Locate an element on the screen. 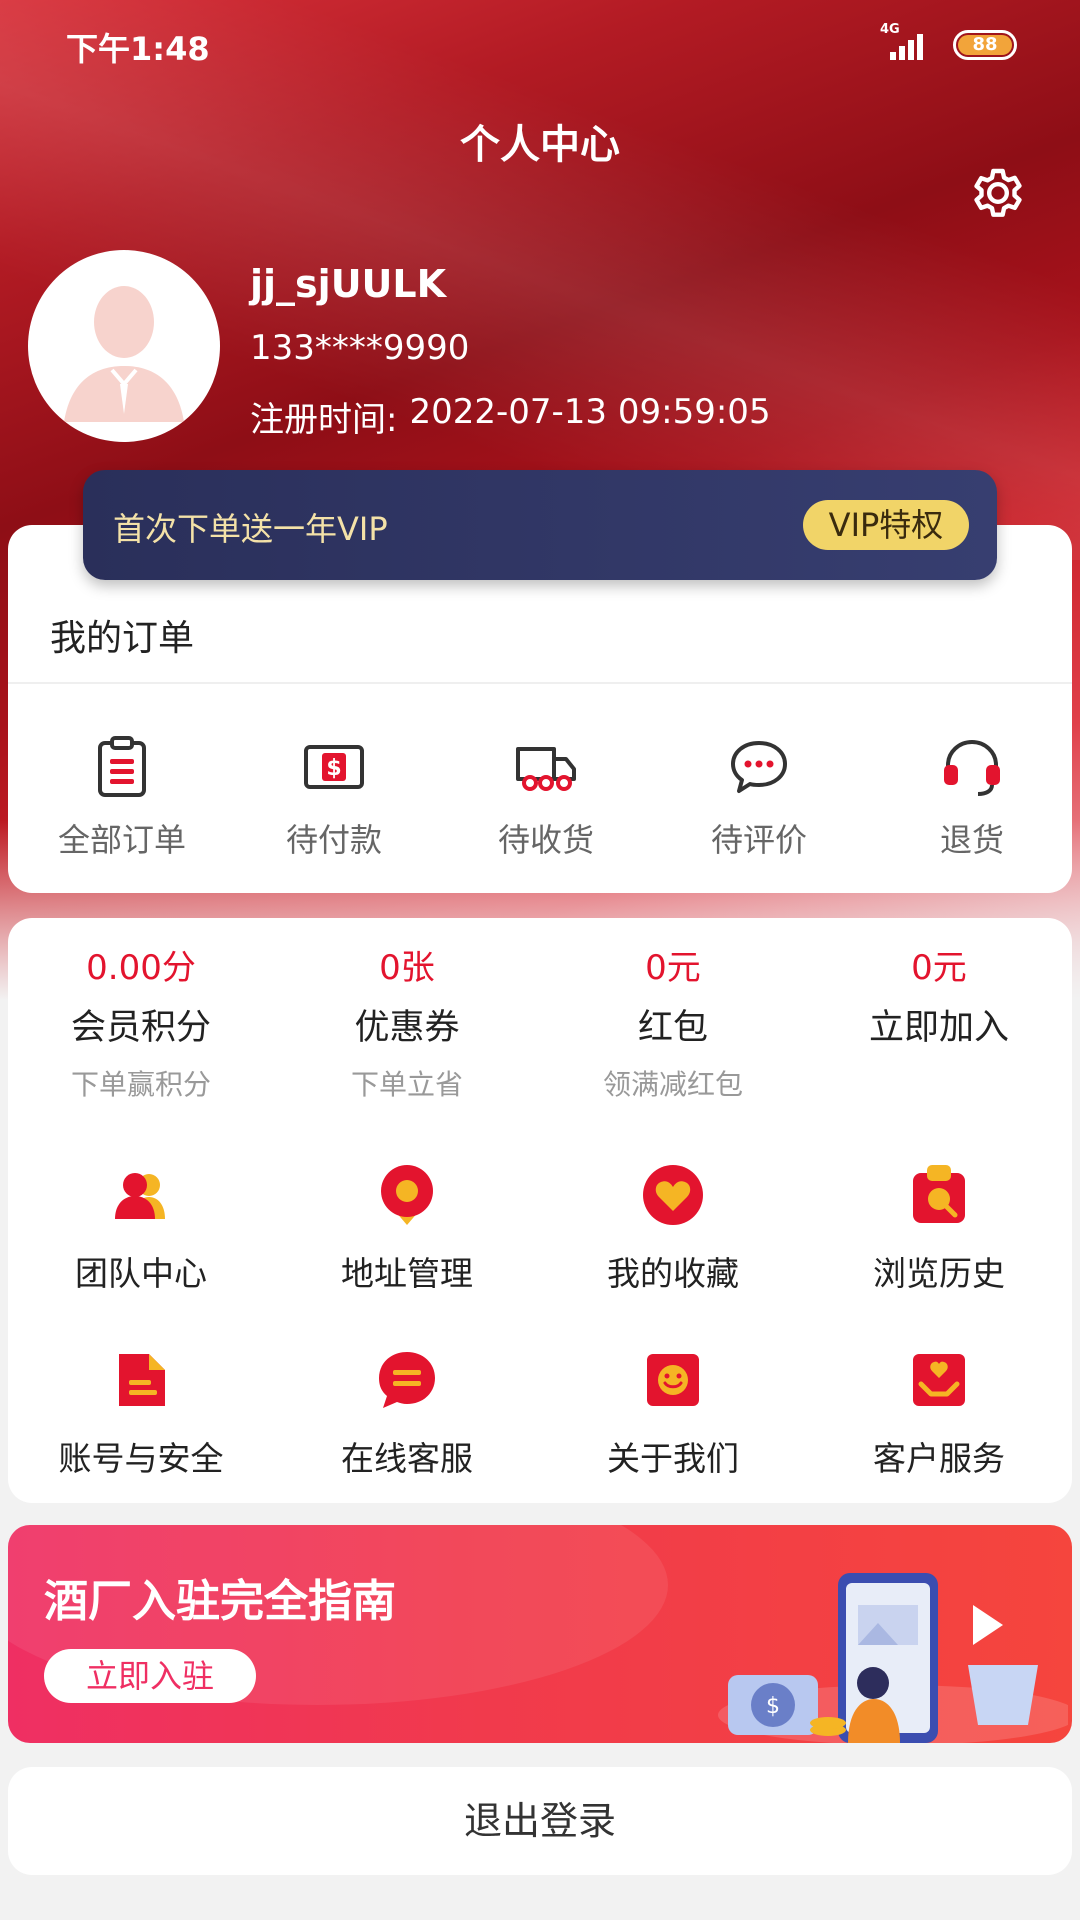  orders-title: 我的订单 is located at coordinates (122, 635).